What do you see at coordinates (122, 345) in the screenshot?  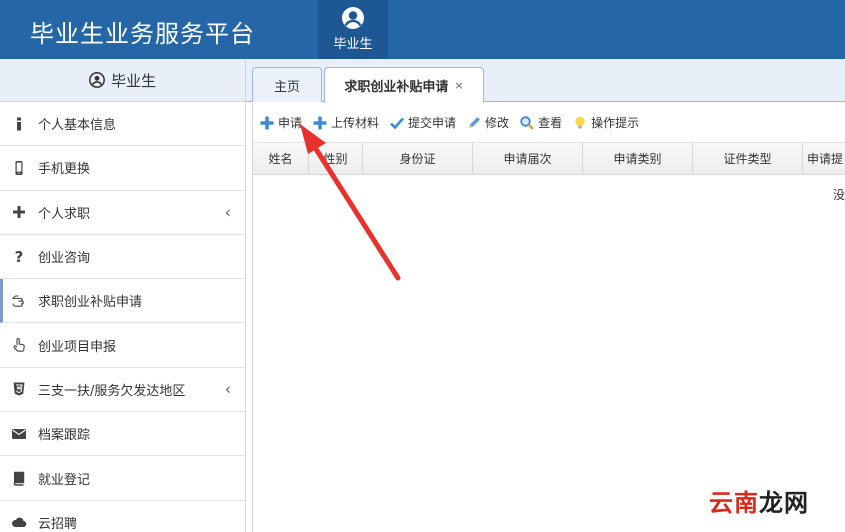 I see `sidebar-item-project-declare: 创业项目申报` at bounding box center [122, 345].